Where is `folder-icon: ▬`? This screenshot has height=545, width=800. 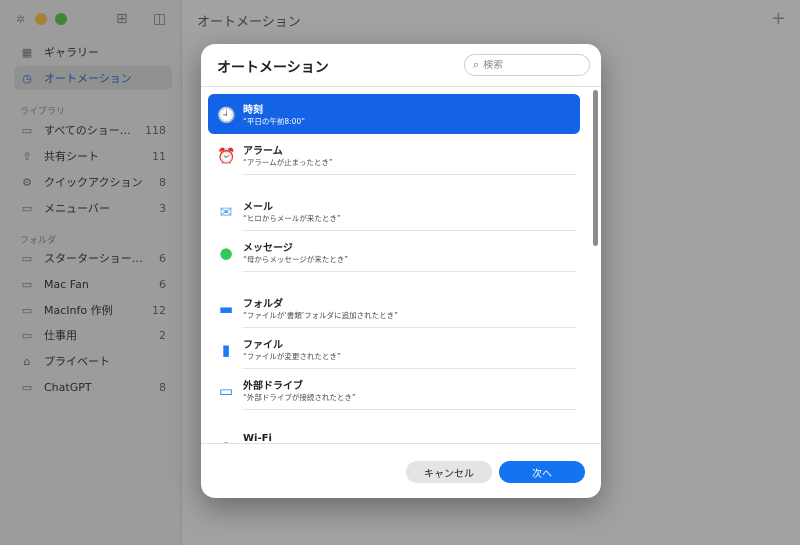 folder-icon: ▬ is located at coordinates (226, 309).